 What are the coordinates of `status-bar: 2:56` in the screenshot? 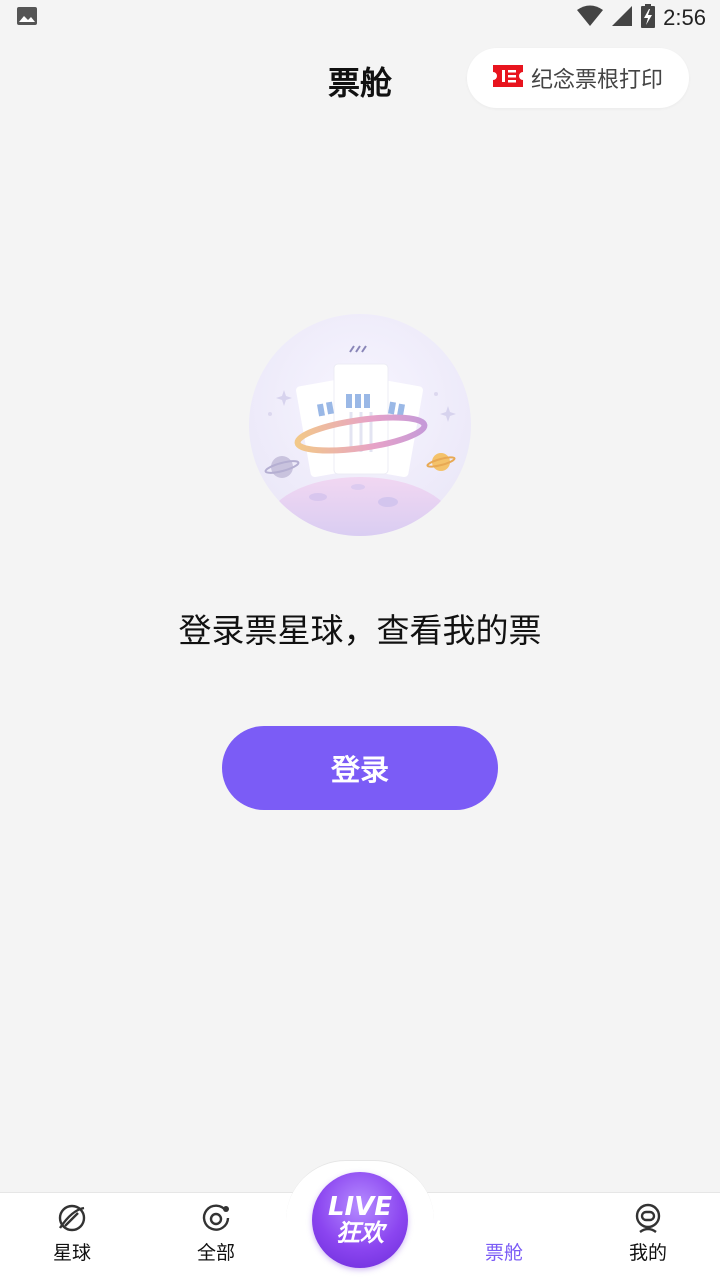 It's located at (360, 18).